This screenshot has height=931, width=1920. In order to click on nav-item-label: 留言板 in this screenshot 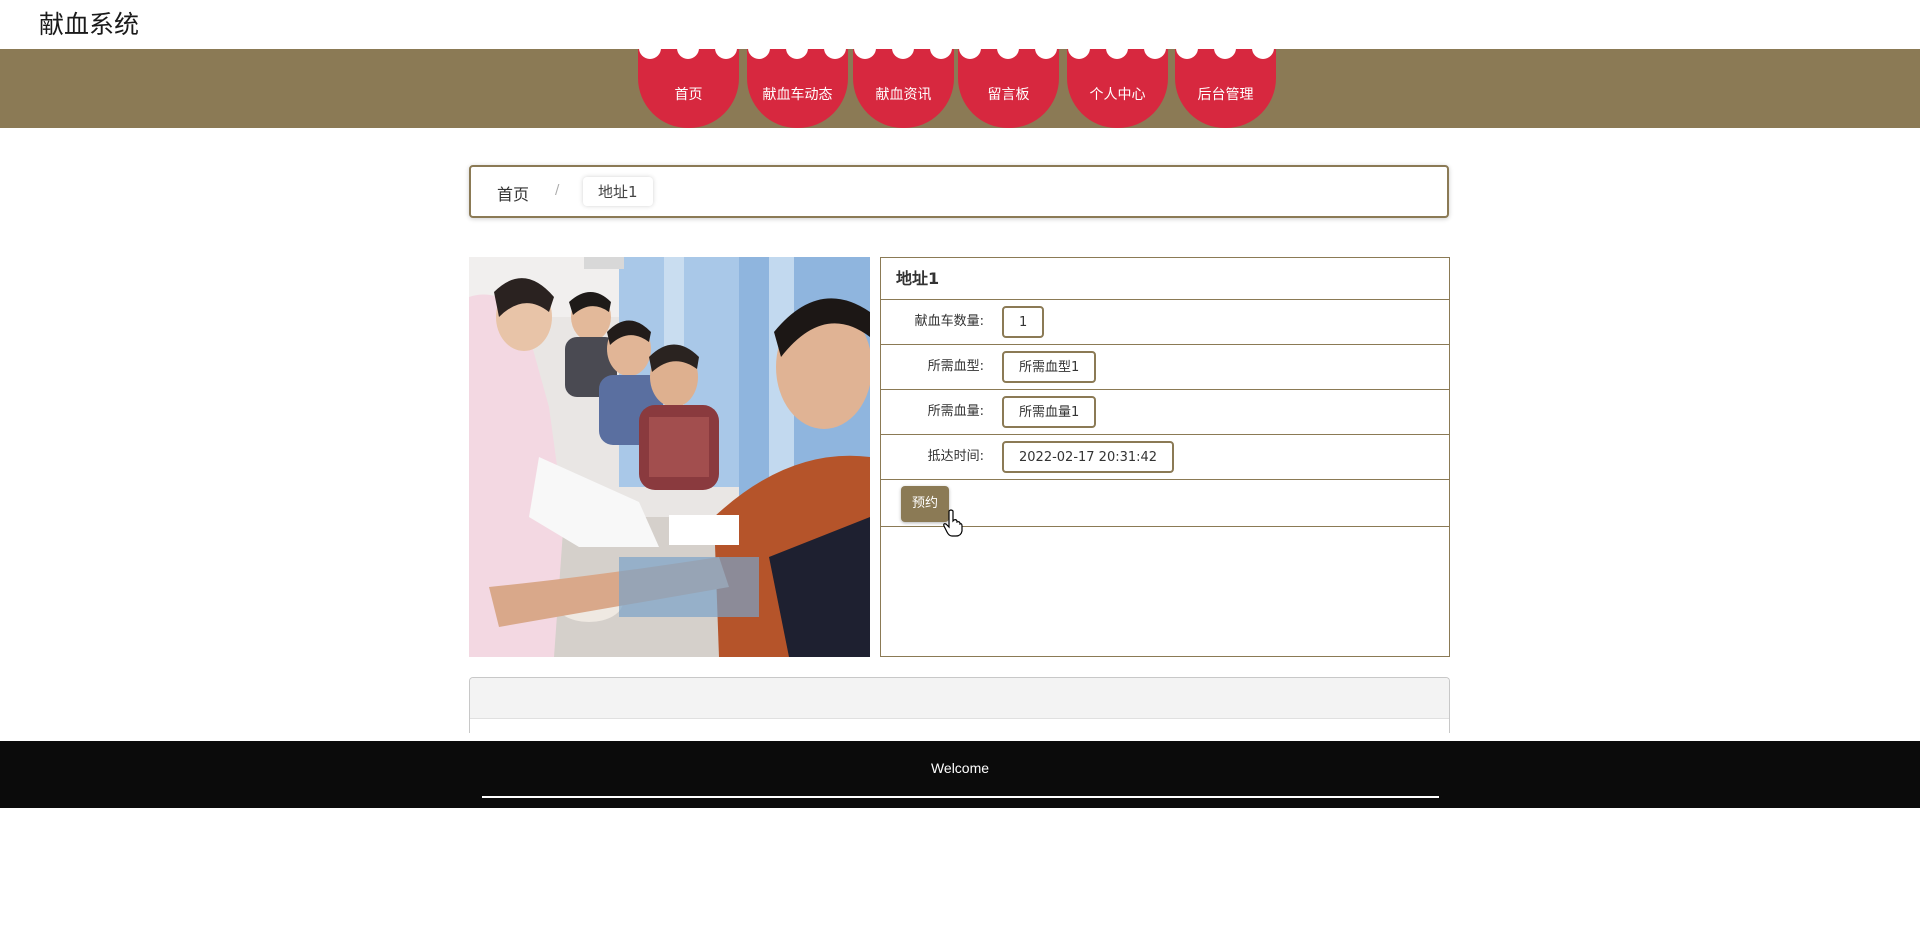, I will do `click(1008, 95)`.